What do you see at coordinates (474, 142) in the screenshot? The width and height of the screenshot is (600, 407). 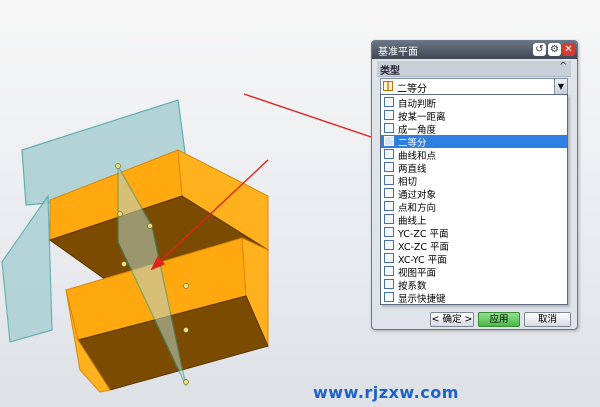 I see `type-option: 二等分` at bounding box center [474, 142].